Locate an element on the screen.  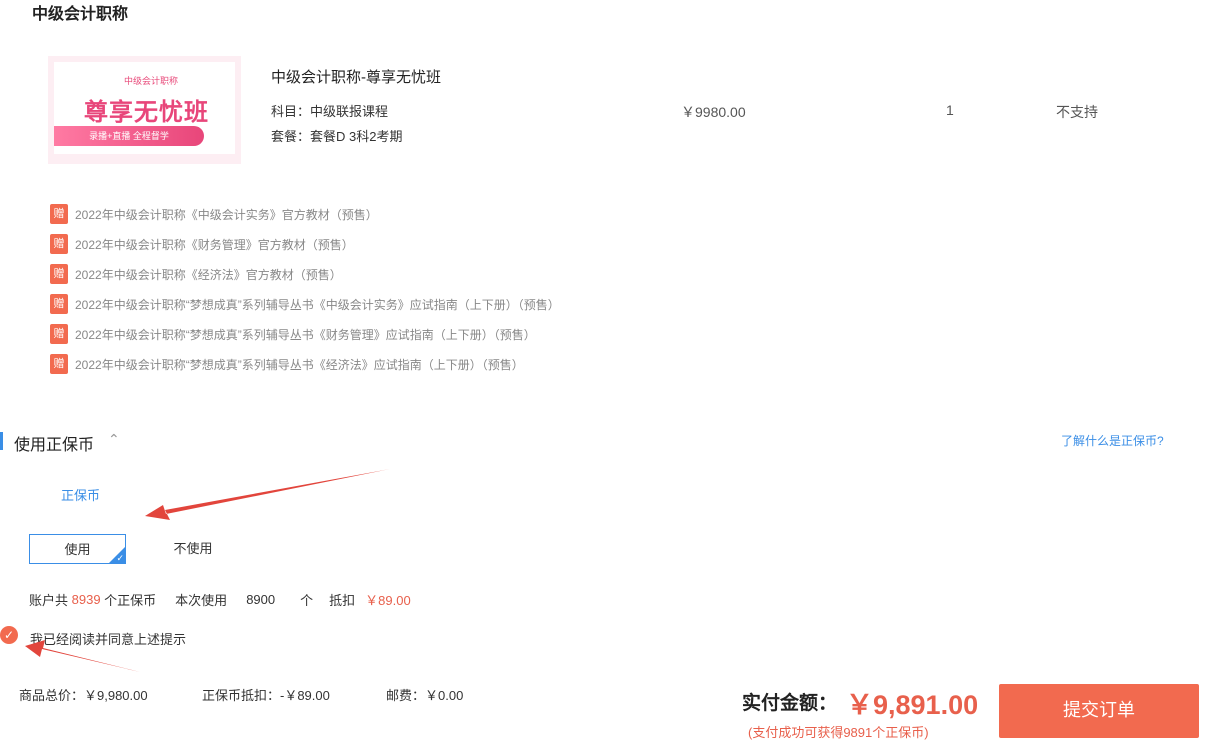
agree-text: 我已经阅读并同意上述提示 is located at coordinates (108, 639).